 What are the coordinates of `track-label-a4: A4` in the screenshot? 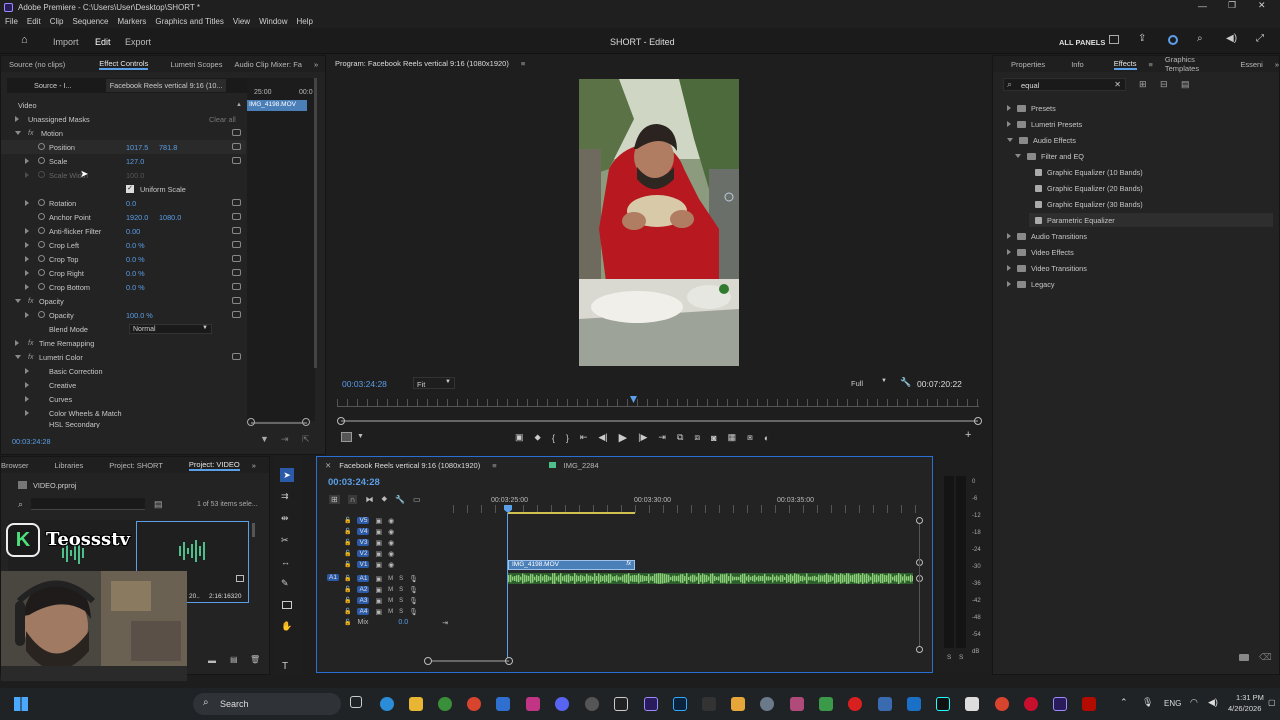 It's located at (363, 611).